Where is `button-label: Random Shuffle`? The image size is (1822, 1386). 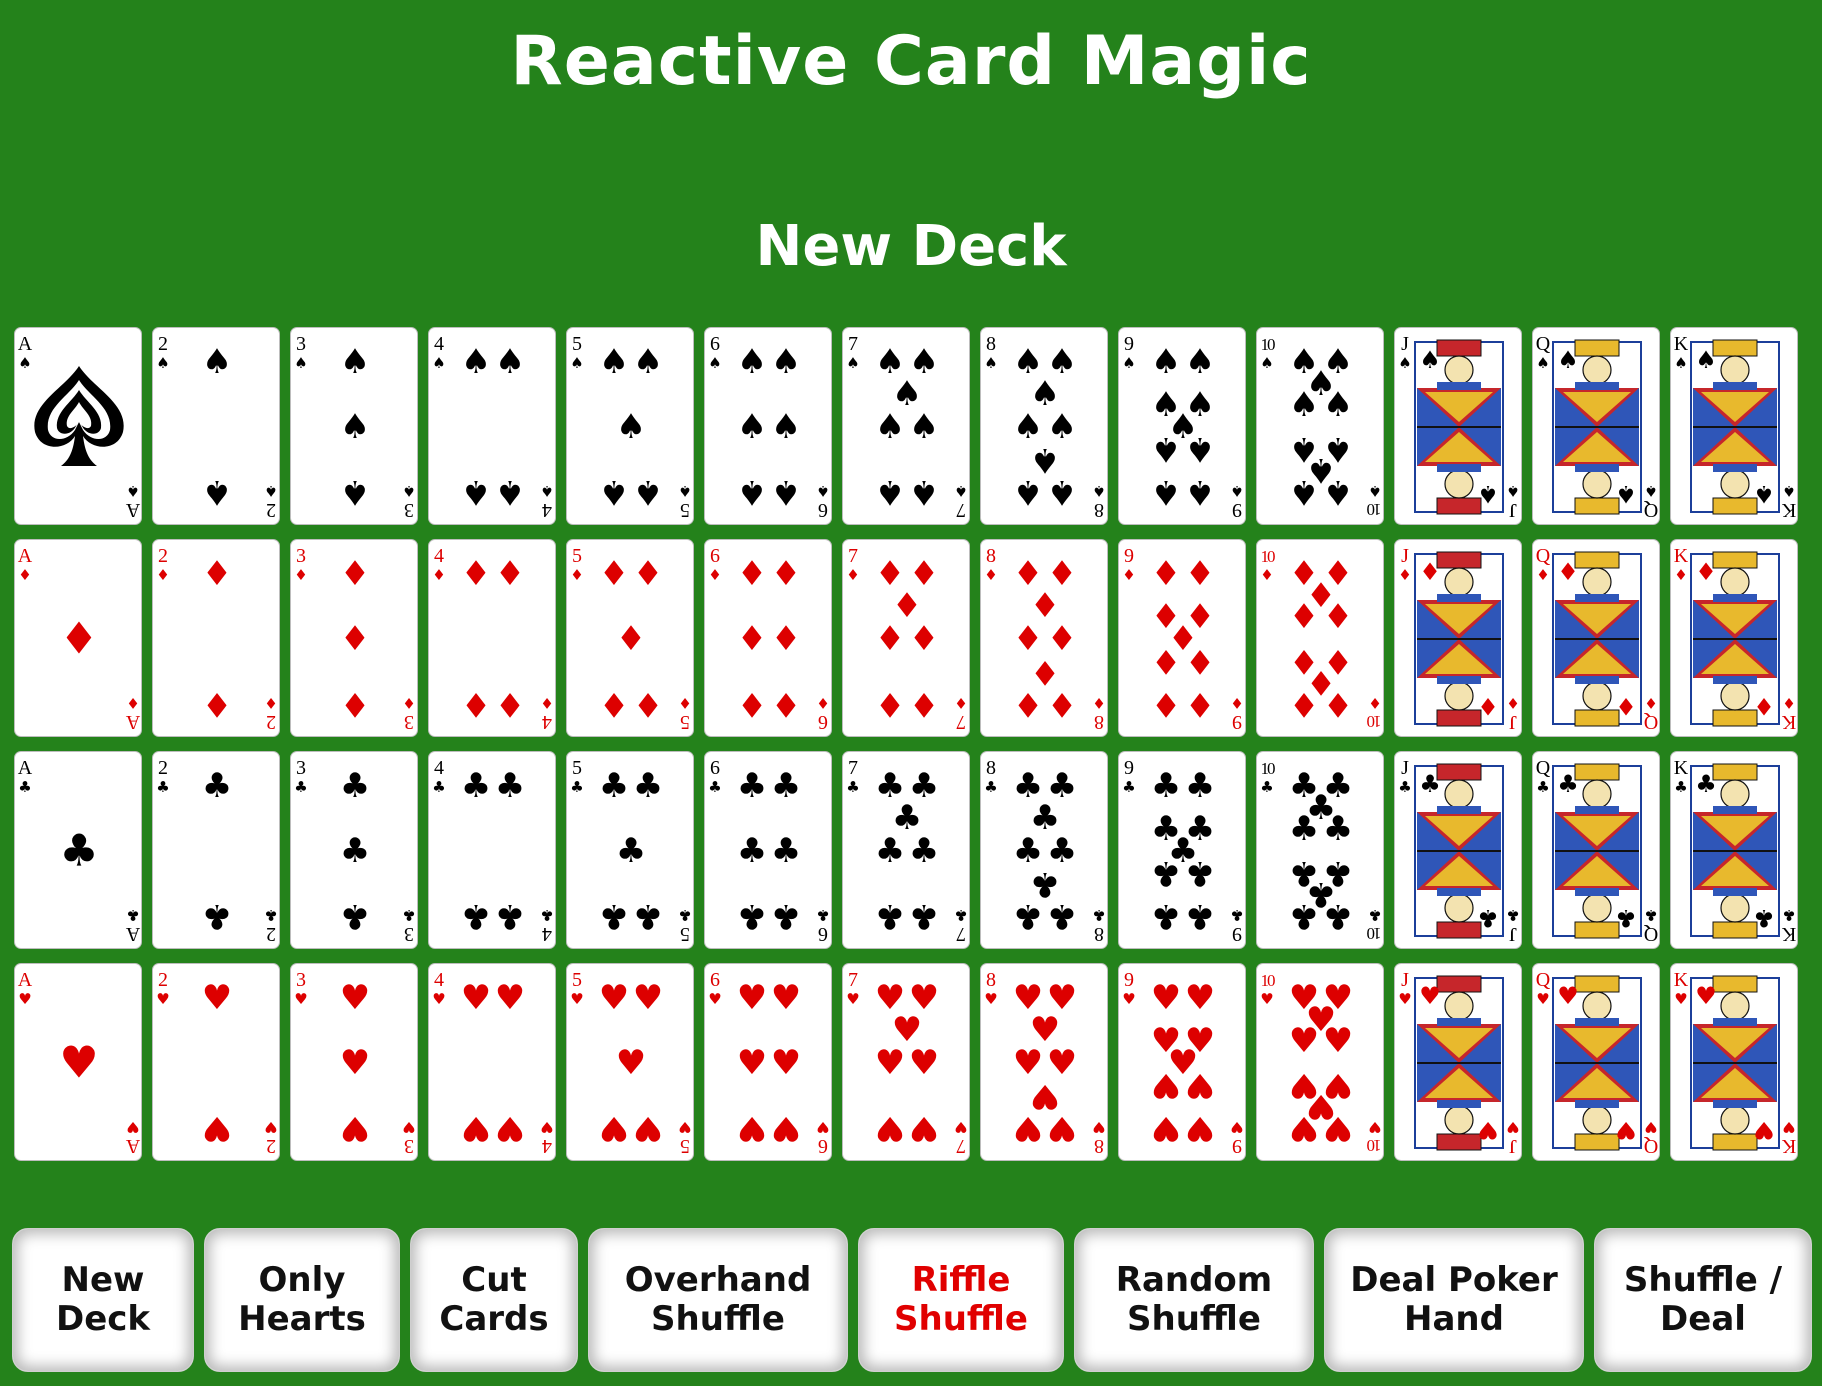 button-label: Random Shuffle is located at coordinates (1194, 1299).